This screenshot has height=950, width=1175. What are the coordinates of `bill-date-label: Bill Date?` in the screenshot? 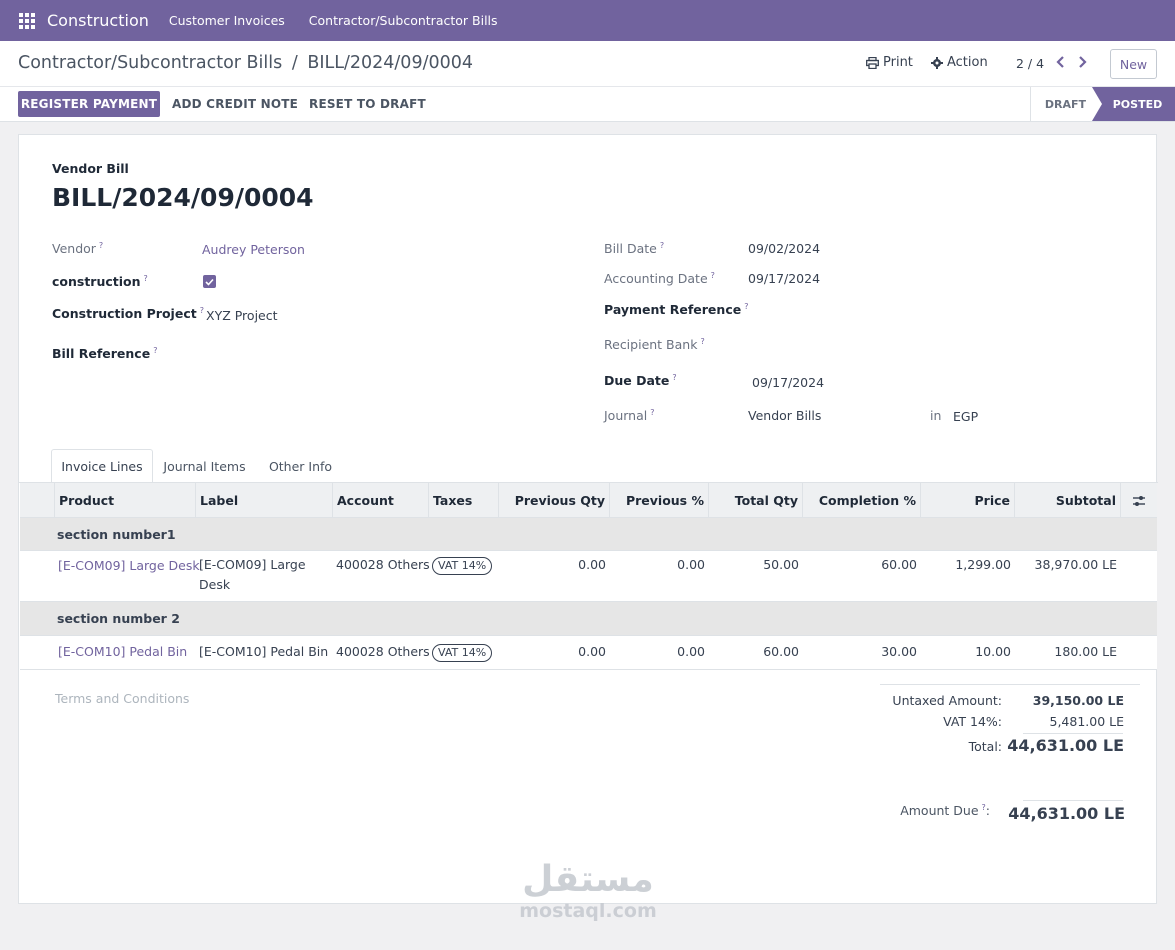 It's located at (634, 248).